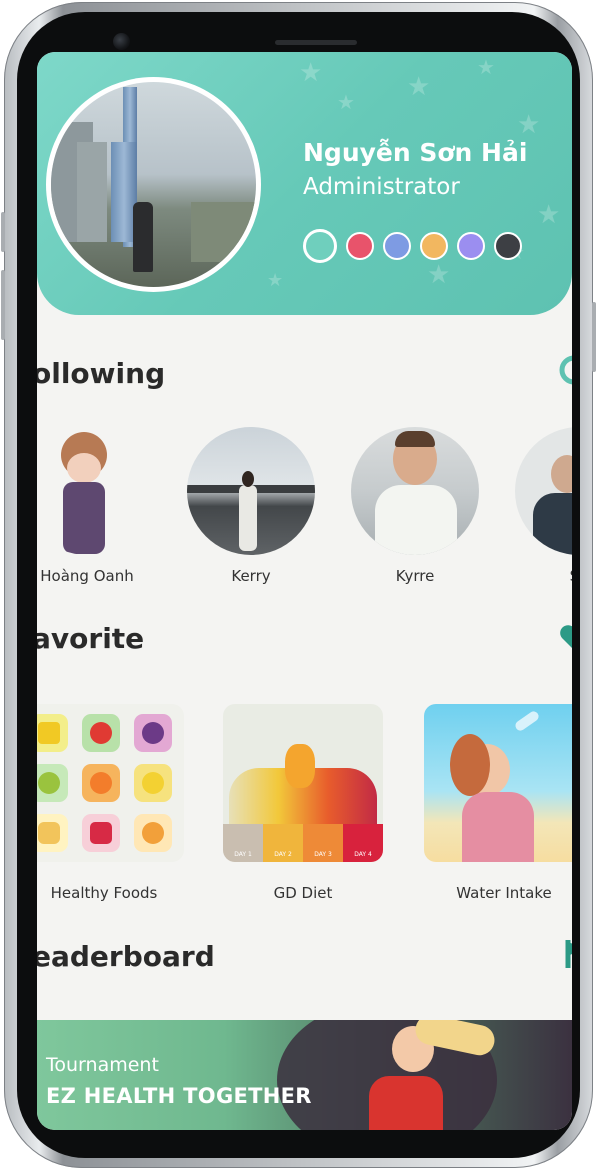  I want to click on theme-swatch-orange, so click(434, 246).